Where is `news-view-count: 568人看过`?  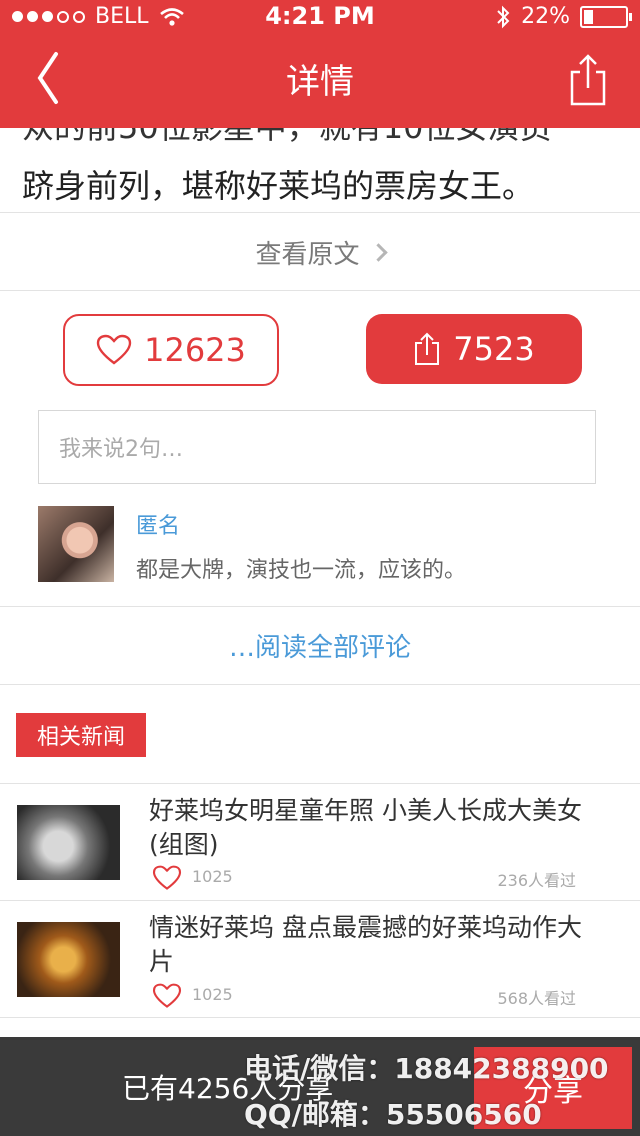
news-view-count: 568人看过 is located at coordinates (536, 998).